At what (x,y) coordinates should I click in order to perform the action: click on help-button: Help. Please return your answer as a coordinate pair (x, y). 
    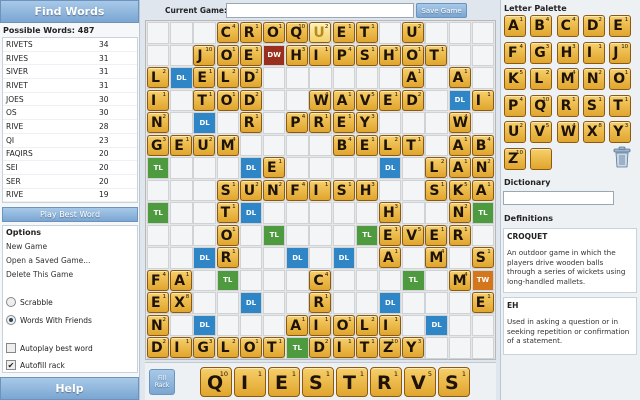
    Looking at the image, I should click on (69, 388).